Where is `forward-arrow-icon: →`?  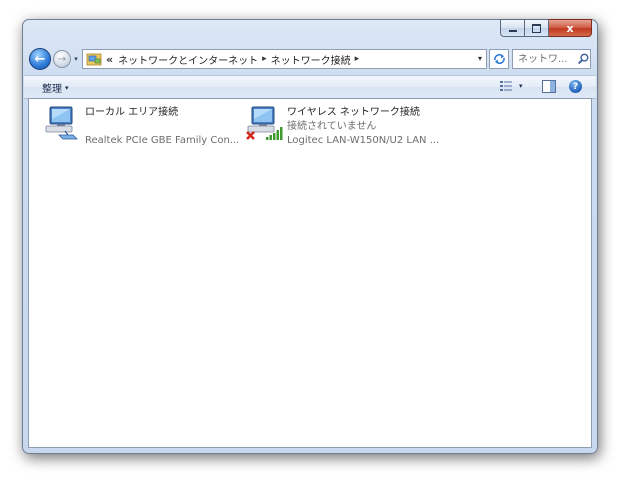 forward-arrow-icon: → is located at coordinates (62, 59).